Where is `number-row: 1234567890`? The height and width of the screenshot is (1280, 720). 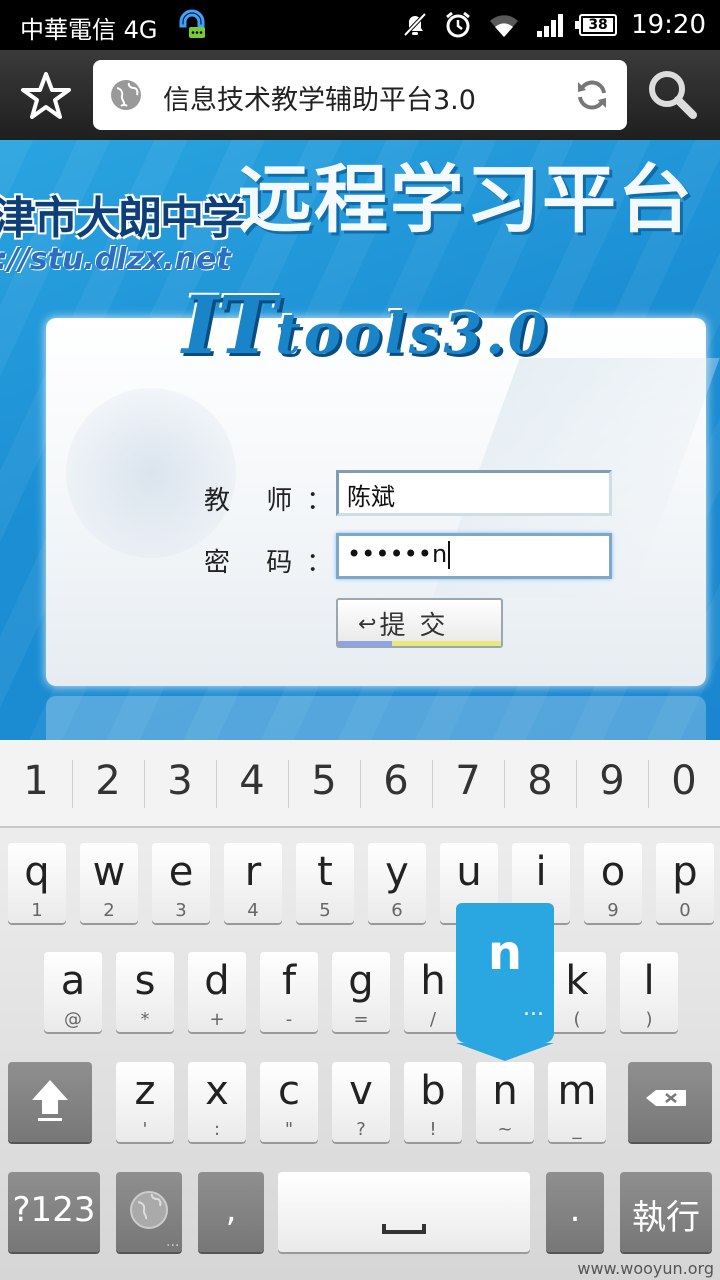
number-row: 1234567890 is located at coordinates (360, 784).